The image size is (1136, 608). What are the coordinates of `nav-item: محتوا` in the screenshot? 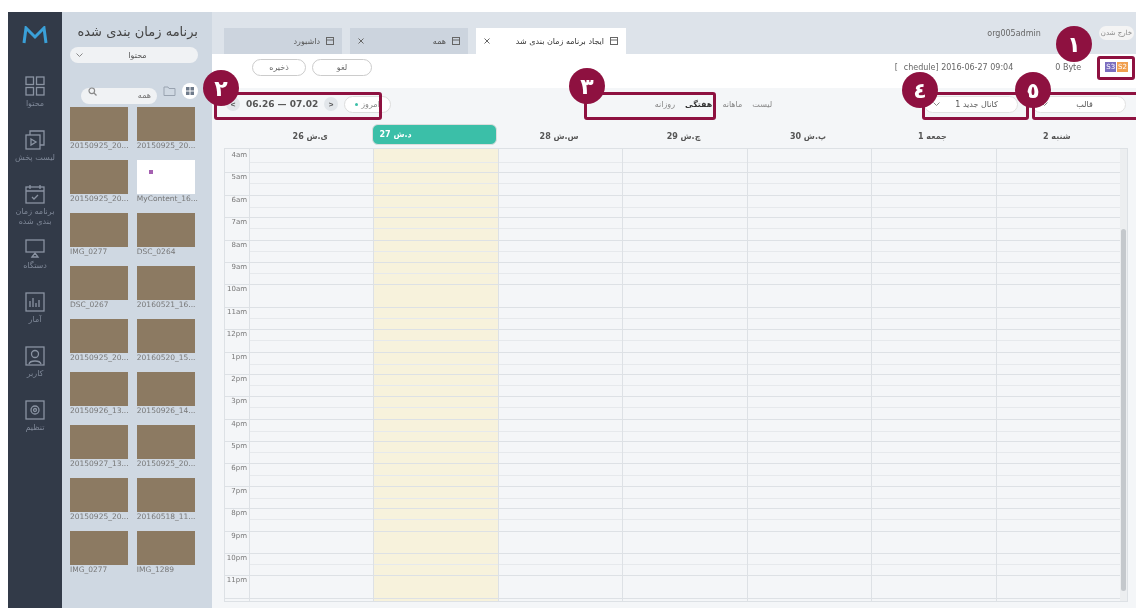 It's located at (35, 98).